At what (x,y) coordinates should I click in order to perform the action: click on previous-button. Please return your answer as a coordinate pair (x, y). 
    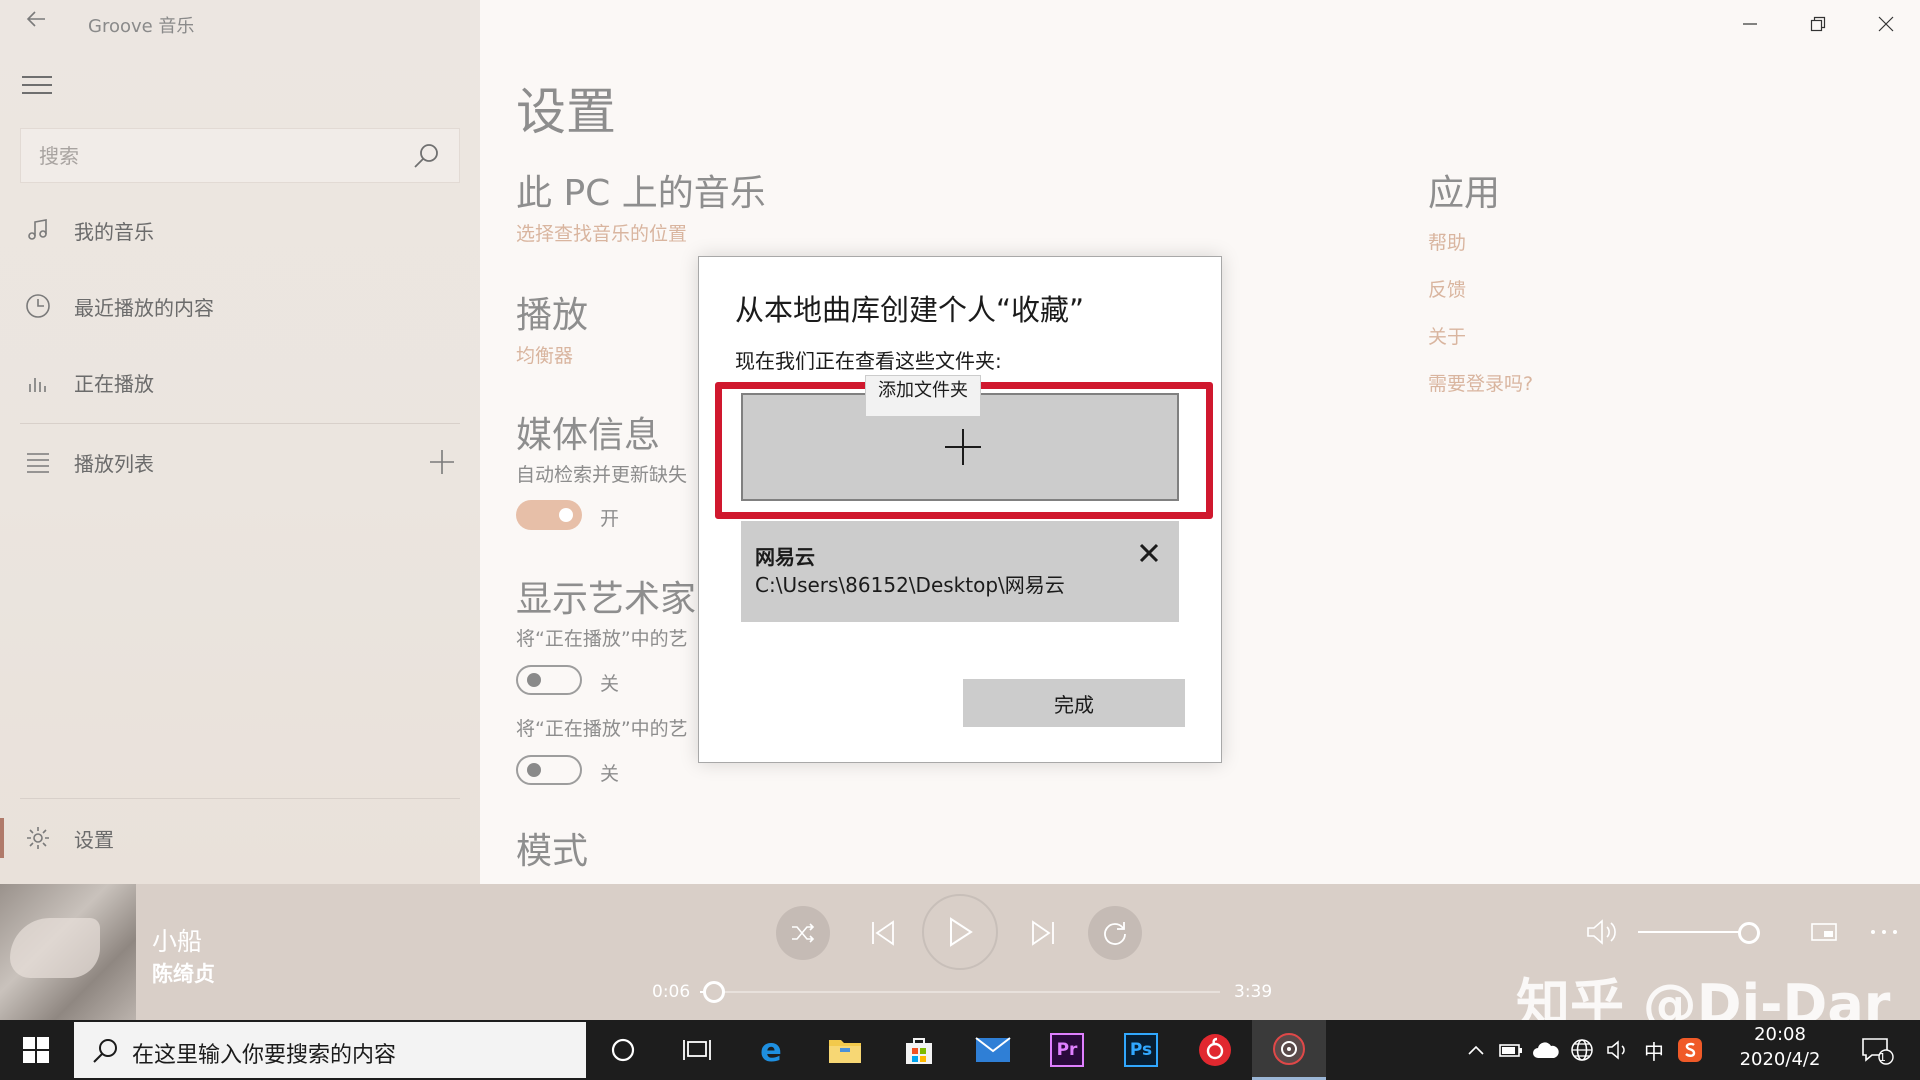
    Looking at the image, I should click on (883, 933).